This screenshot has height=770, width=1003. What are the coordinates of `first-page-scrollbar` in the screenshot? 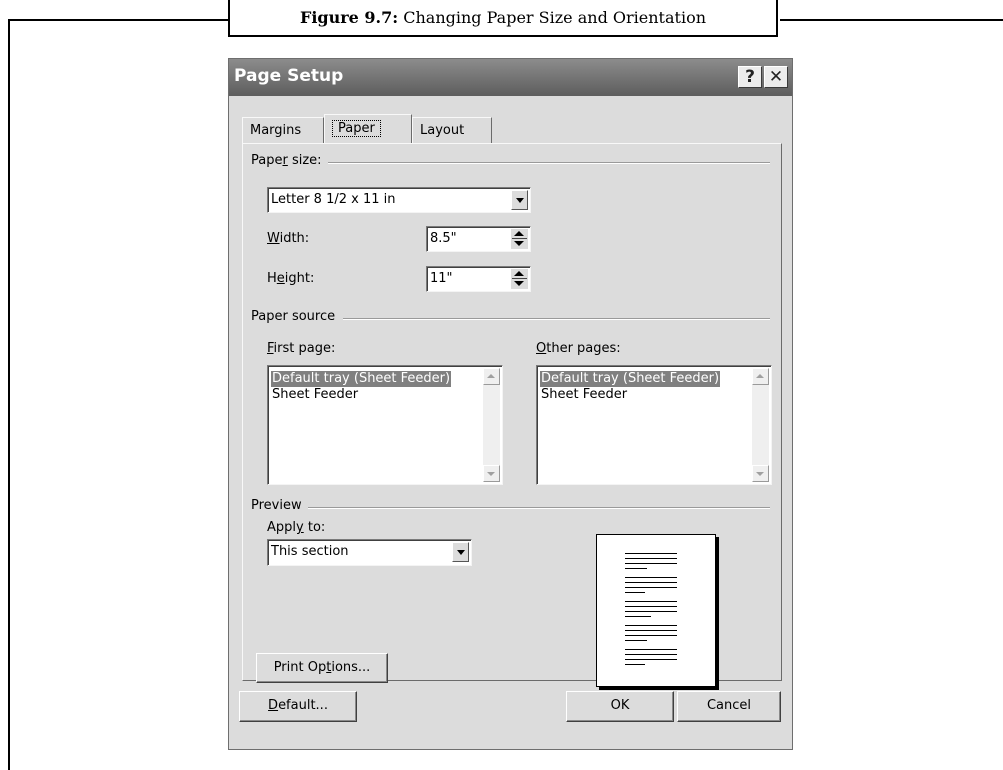 It's located at (491, 425).